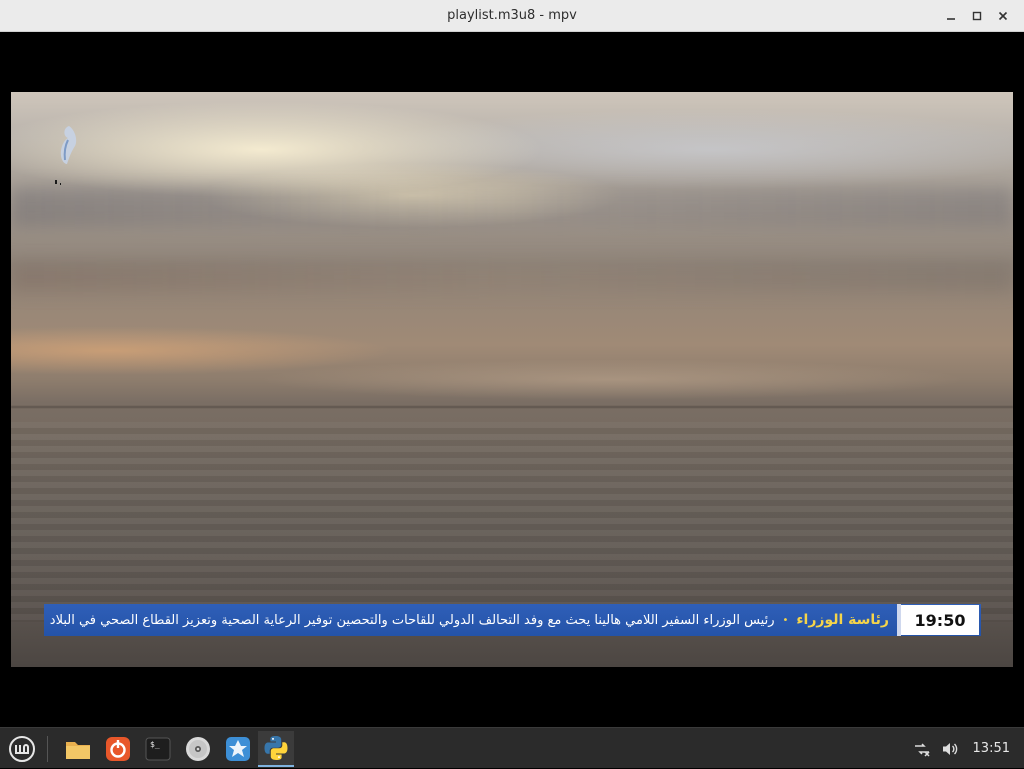 This screenshot has height=769, width=1024. I want to click on terminal-launcher: $_, so click(158, 749).